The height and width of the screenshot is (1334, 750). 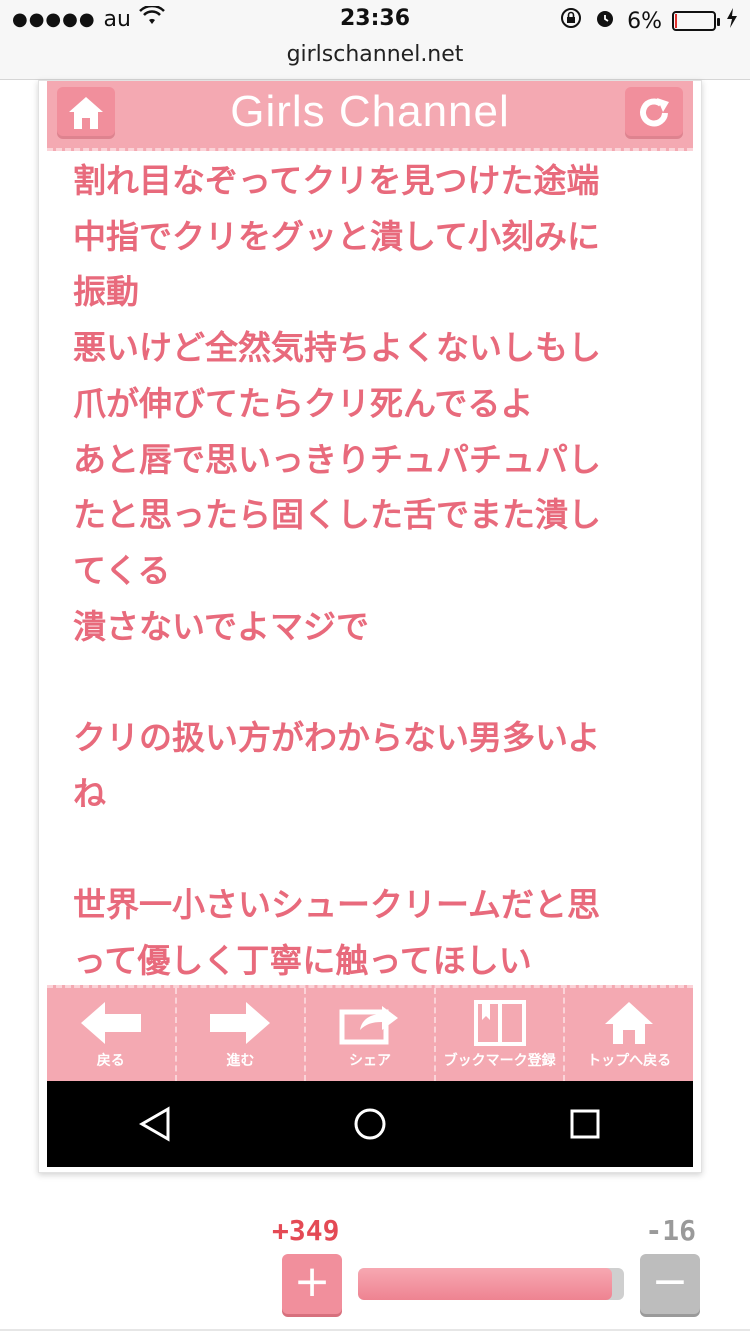 What do you see at coordinates (375, 20) in the screenshot?
I see `status-bar: ●●●●● au 23:36 6%` at bounding box center [375, 20].